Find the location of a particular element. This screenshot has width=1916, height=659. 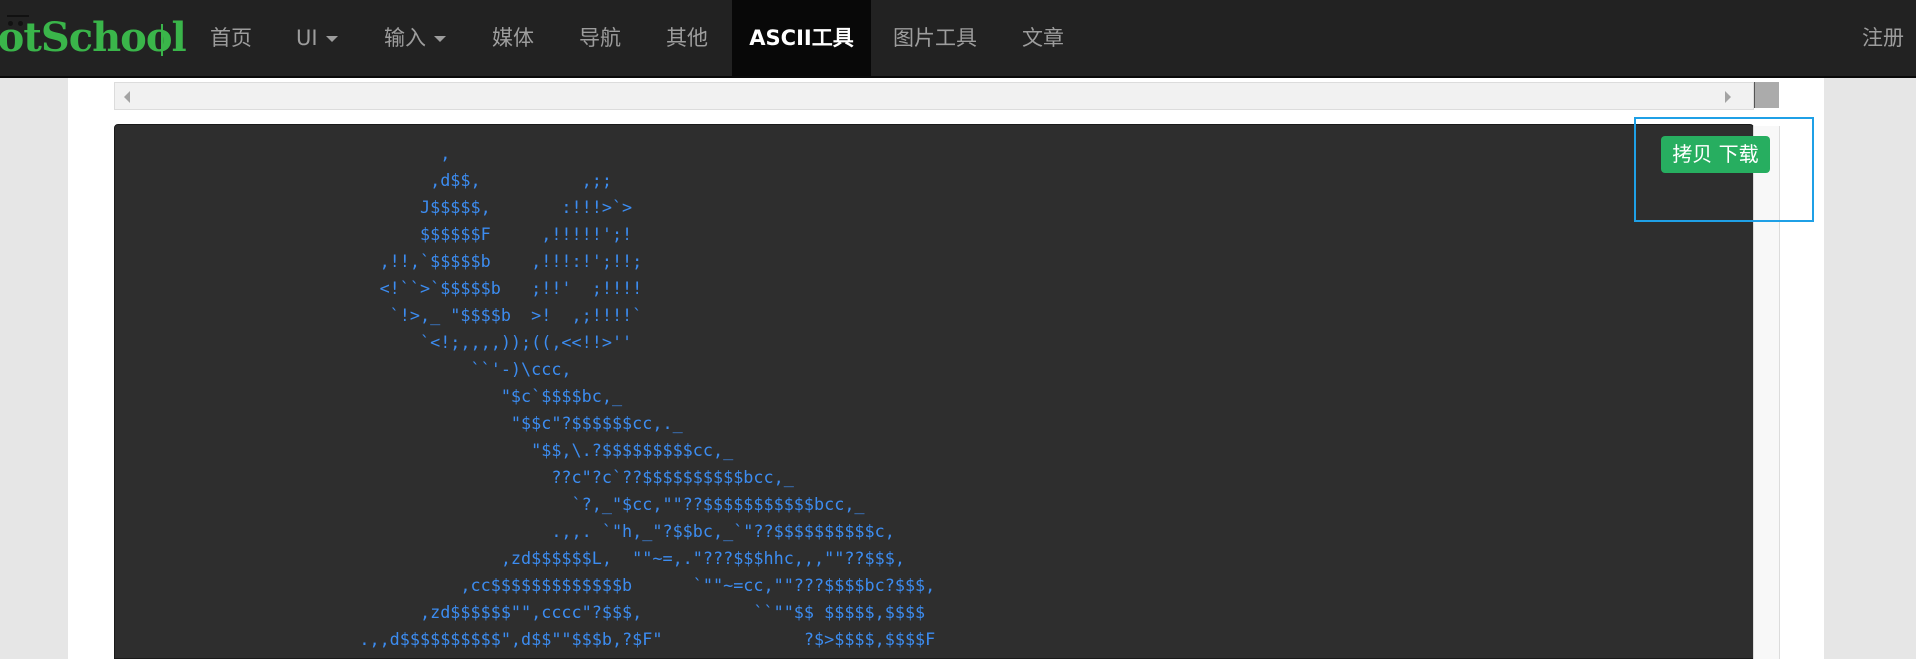

scroll-left-icon is located at coordinates (127, 97).